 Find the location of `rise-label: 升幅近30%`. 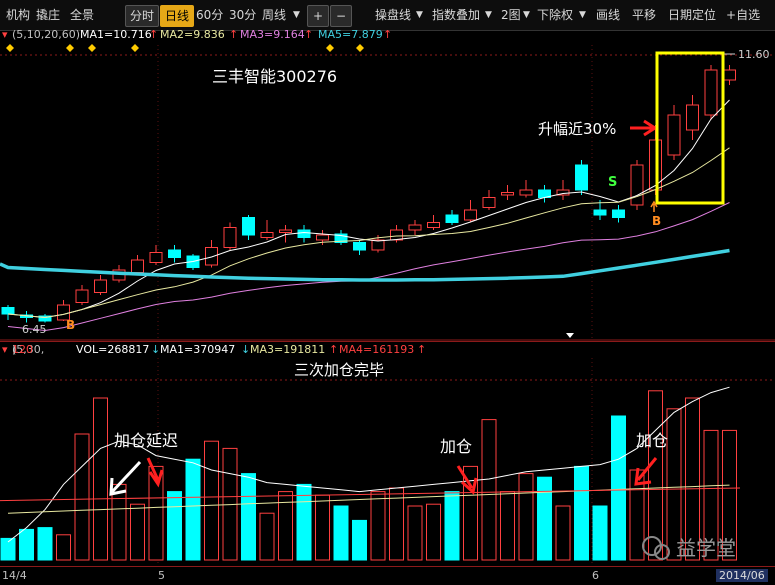

rise-label: 升幅近30% is located at coordinates (577, 129).